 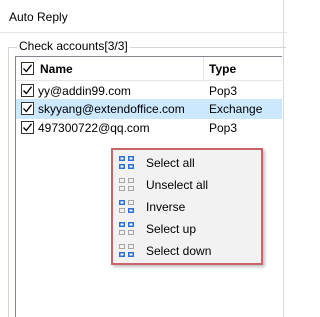 What do you see at coordinates (166, 207) in the screenshot?
I see `menu-item-label: Inverse` at bounding box center [166, 207].